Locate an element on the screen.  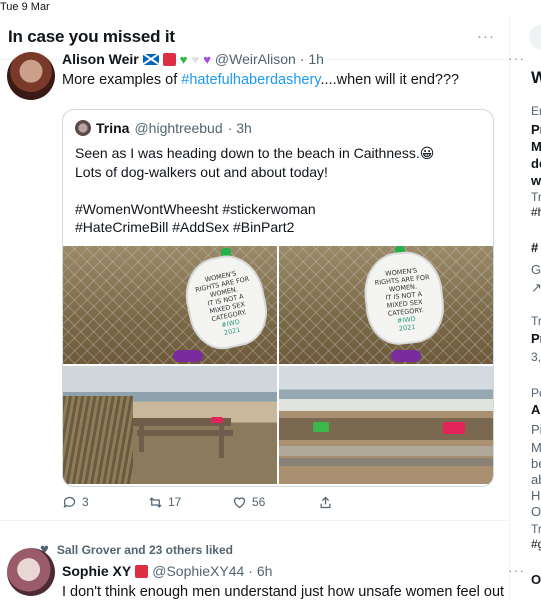
tweet-time: · 6h is located at coordinates (260, 571).